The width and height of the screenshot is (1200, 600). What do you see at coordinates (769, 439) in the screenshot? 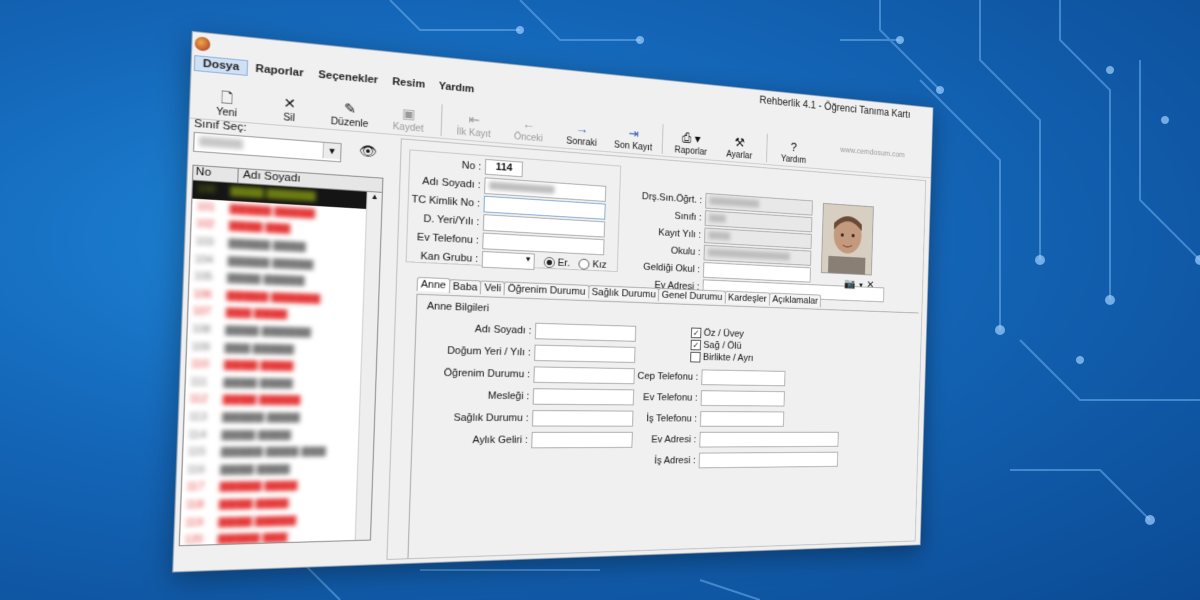
I see `mother-home-address-field` at bounding box center [769, 439].